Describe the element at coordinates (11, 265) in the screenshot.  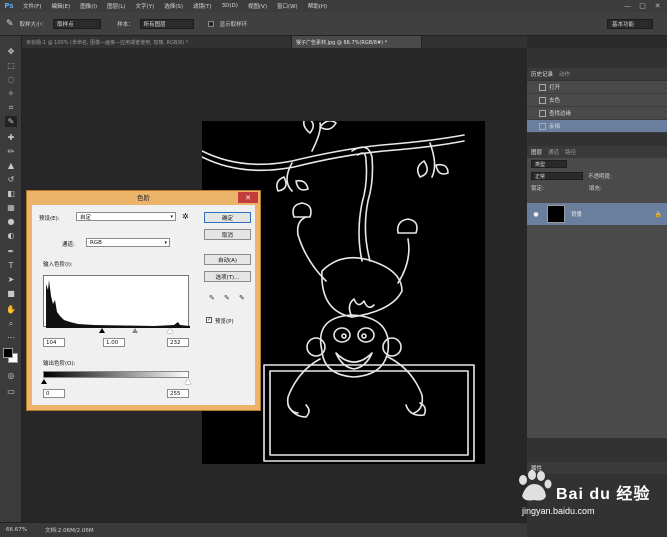
I see `text-tool-icon: T` at that location.